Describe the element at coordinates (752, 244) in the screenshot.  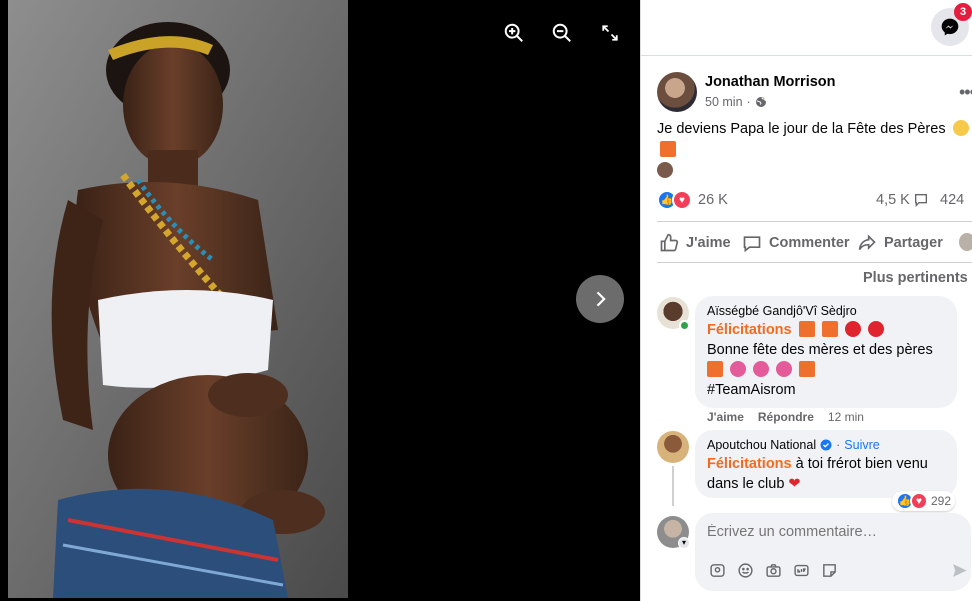
I see `comment-icon` at that location.